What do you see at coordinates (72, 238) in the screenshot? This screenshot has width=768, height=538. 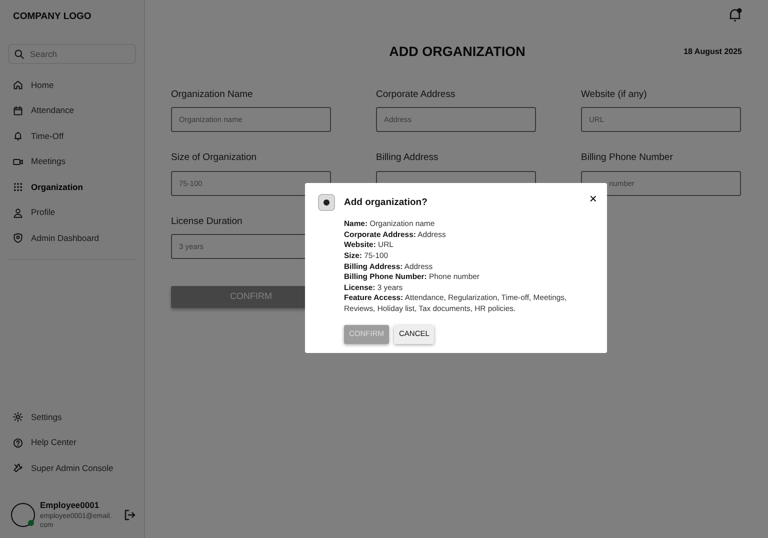 I see `sidebar-item: Admin Dashboard` at bounding box center [72, 238].